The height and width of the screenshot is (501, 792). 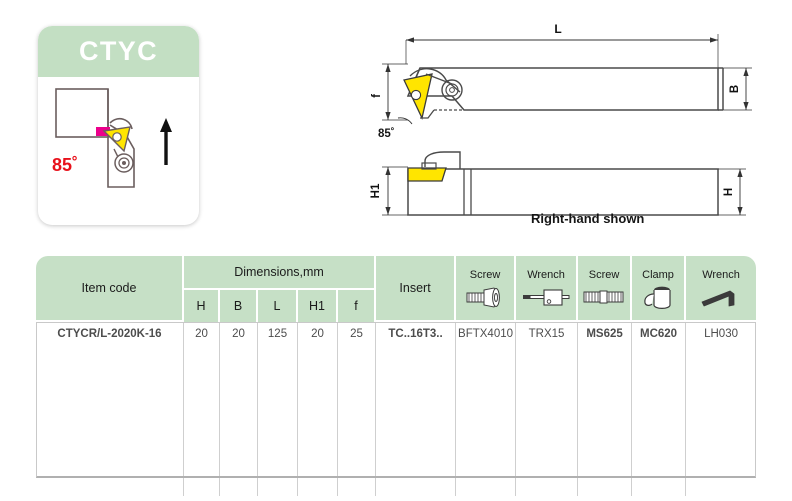 What do you see at coordinates (318, 306) in the screenshot?
I see `header-dim-H1: H1` at bounding box center [318, 306].